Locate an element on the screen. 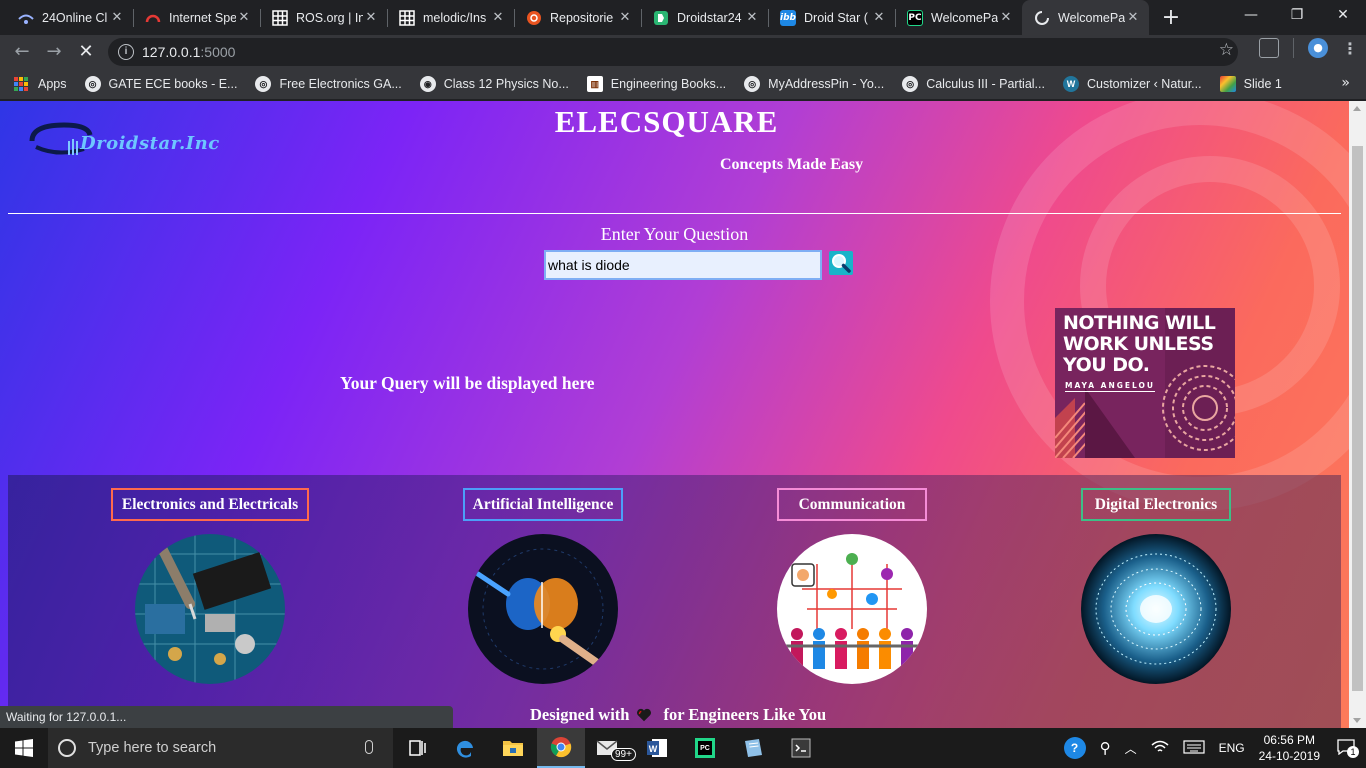 Image resolution: width=1366 pixels, height=768 pixels. new-tab-button: + is located at coordinates (1171, 18).